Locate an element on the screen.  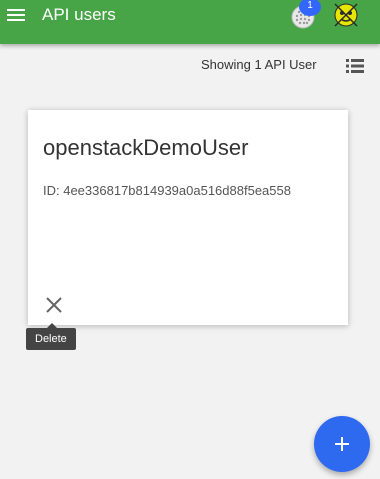
app-bar: API users 1 is located at coordinates (190, 22).